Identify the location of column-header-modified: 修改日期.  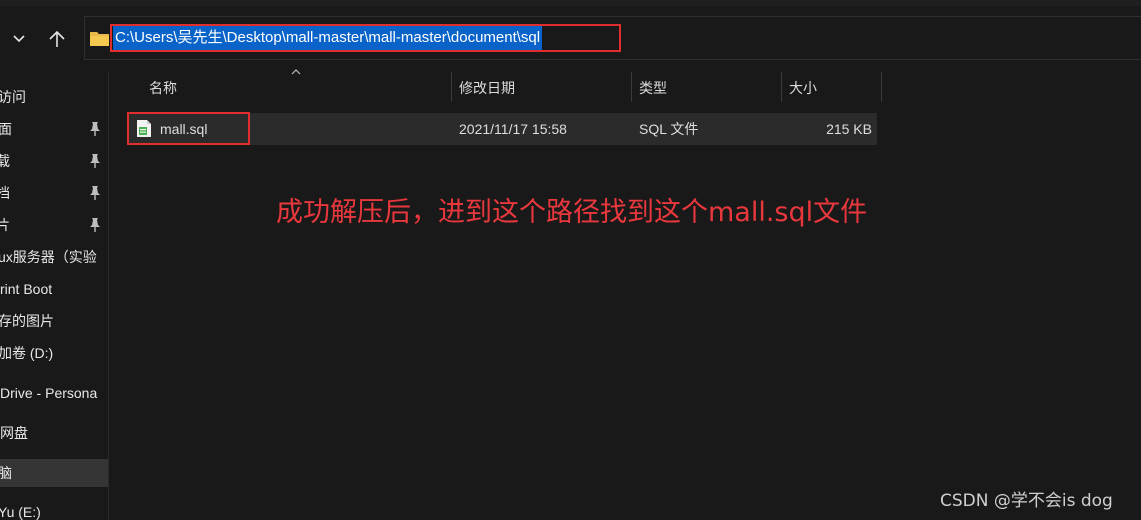
(487, 88).